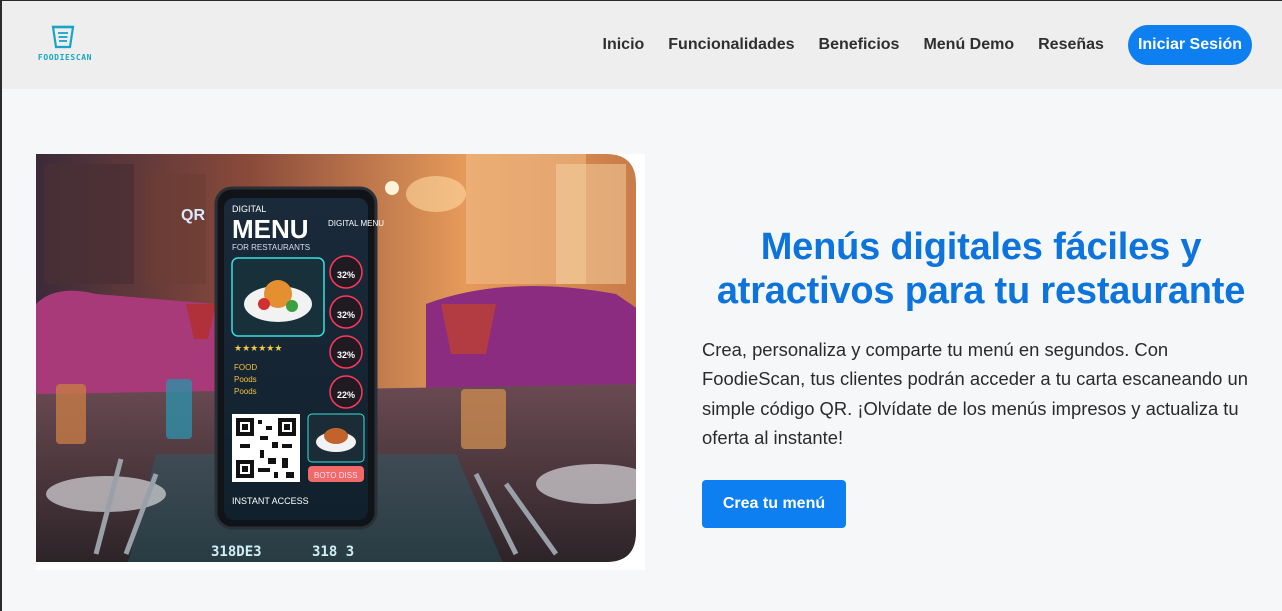 The width and height of the screenshot is (1282, 611). I want to click on svg-text: FOR RESTAURANTS, so click(271, 247).